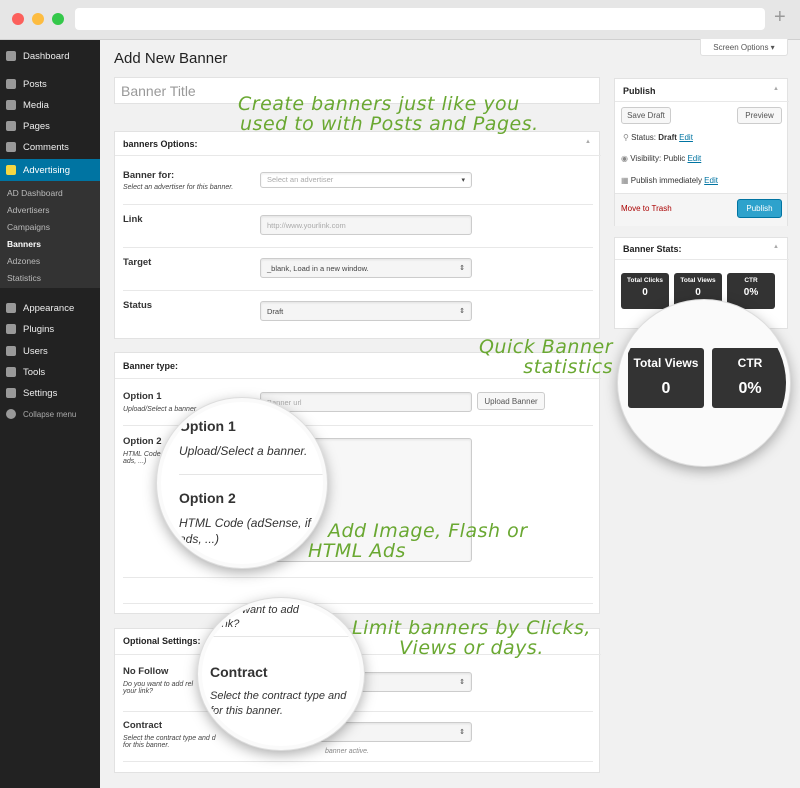 The image size is (800, 788). I want to click on zoomed-contract-desc: Select the contract type and, so click(278, 696).